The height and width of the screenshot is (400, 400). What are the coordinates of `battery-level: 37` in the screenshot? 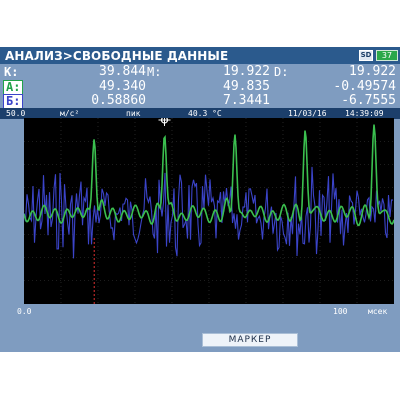 It's located at (387, 55).